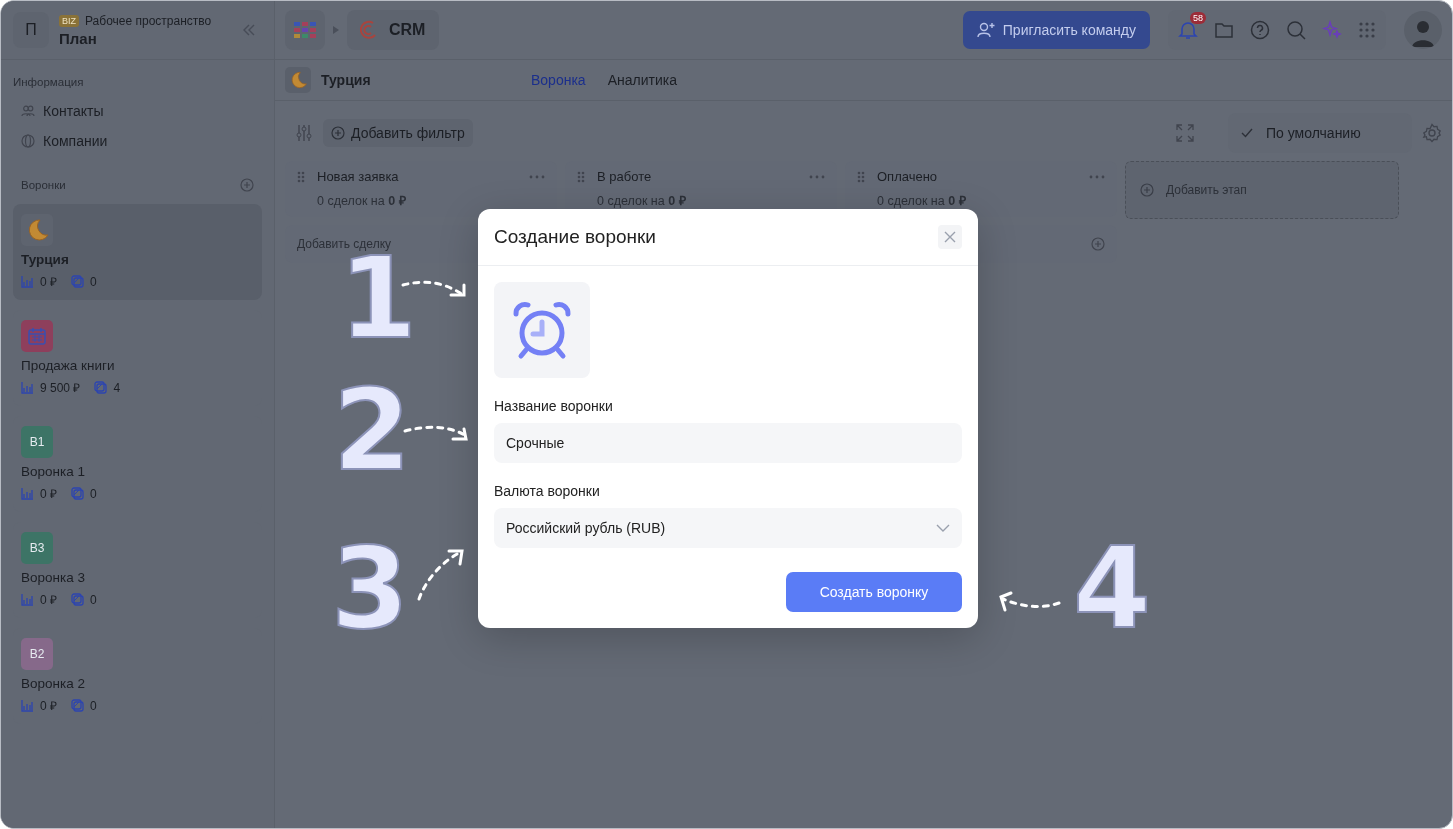 The width and height of the screenshot is (1453, 829). What do you see at coordinates (728, 528) in the screenshot?
I see `currency-select: Российский рубль (RUB)` at bounding box center [728, 528].